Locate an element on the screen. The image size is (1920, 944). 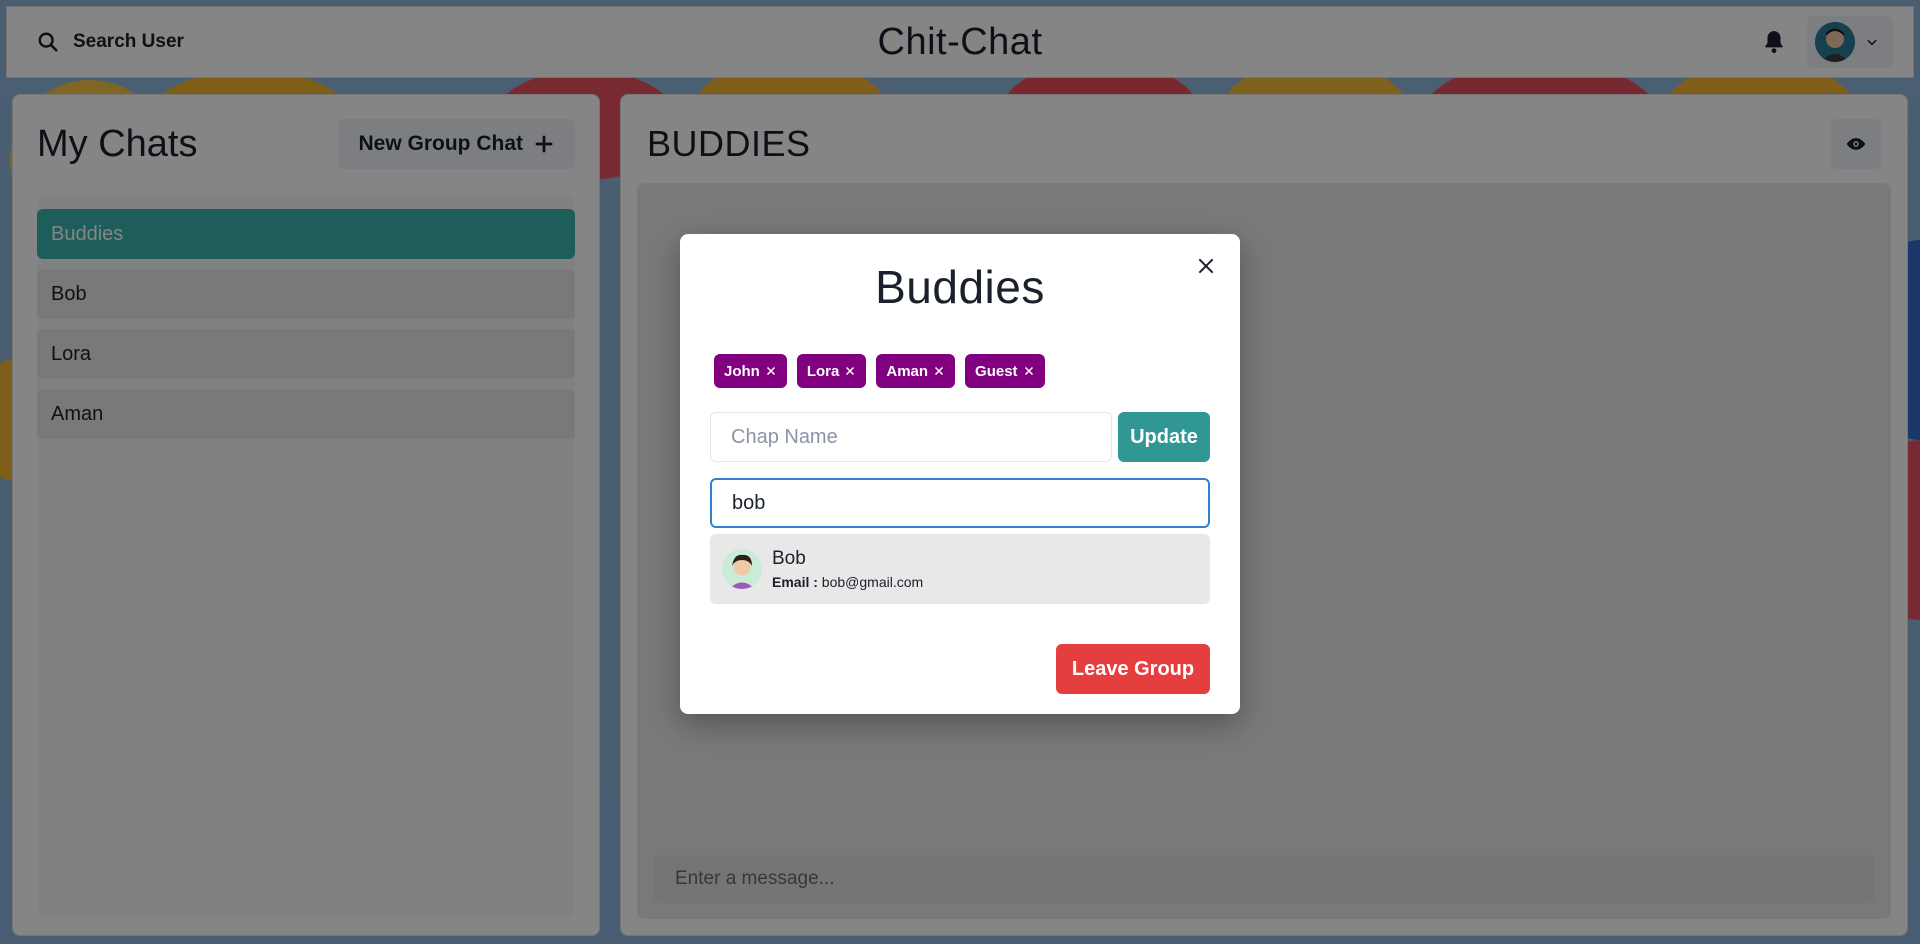
modal-title: Buddies is located at coordinates (960, 287).